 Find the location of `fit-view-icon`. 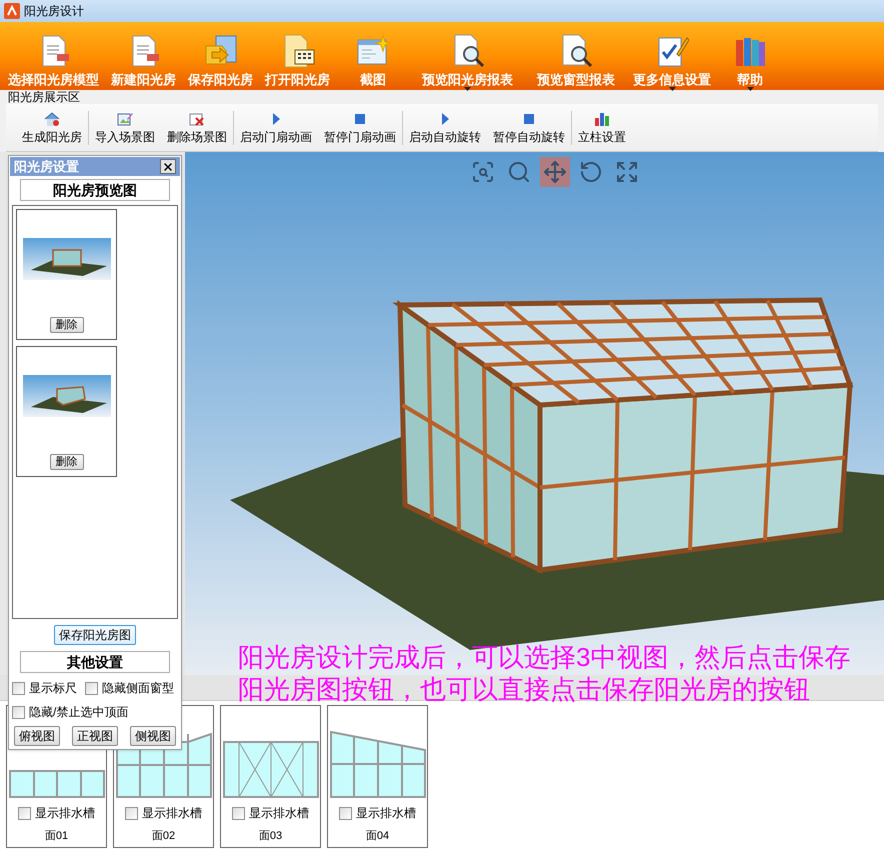

fit-view-icon is located at coordinates (626, 172).